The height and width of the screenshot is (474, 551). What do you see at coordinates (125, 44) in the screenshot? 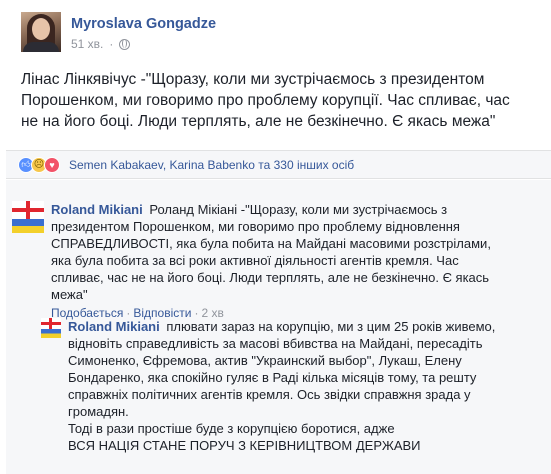
I see `globe-icon` at bounding box center [125, 44].